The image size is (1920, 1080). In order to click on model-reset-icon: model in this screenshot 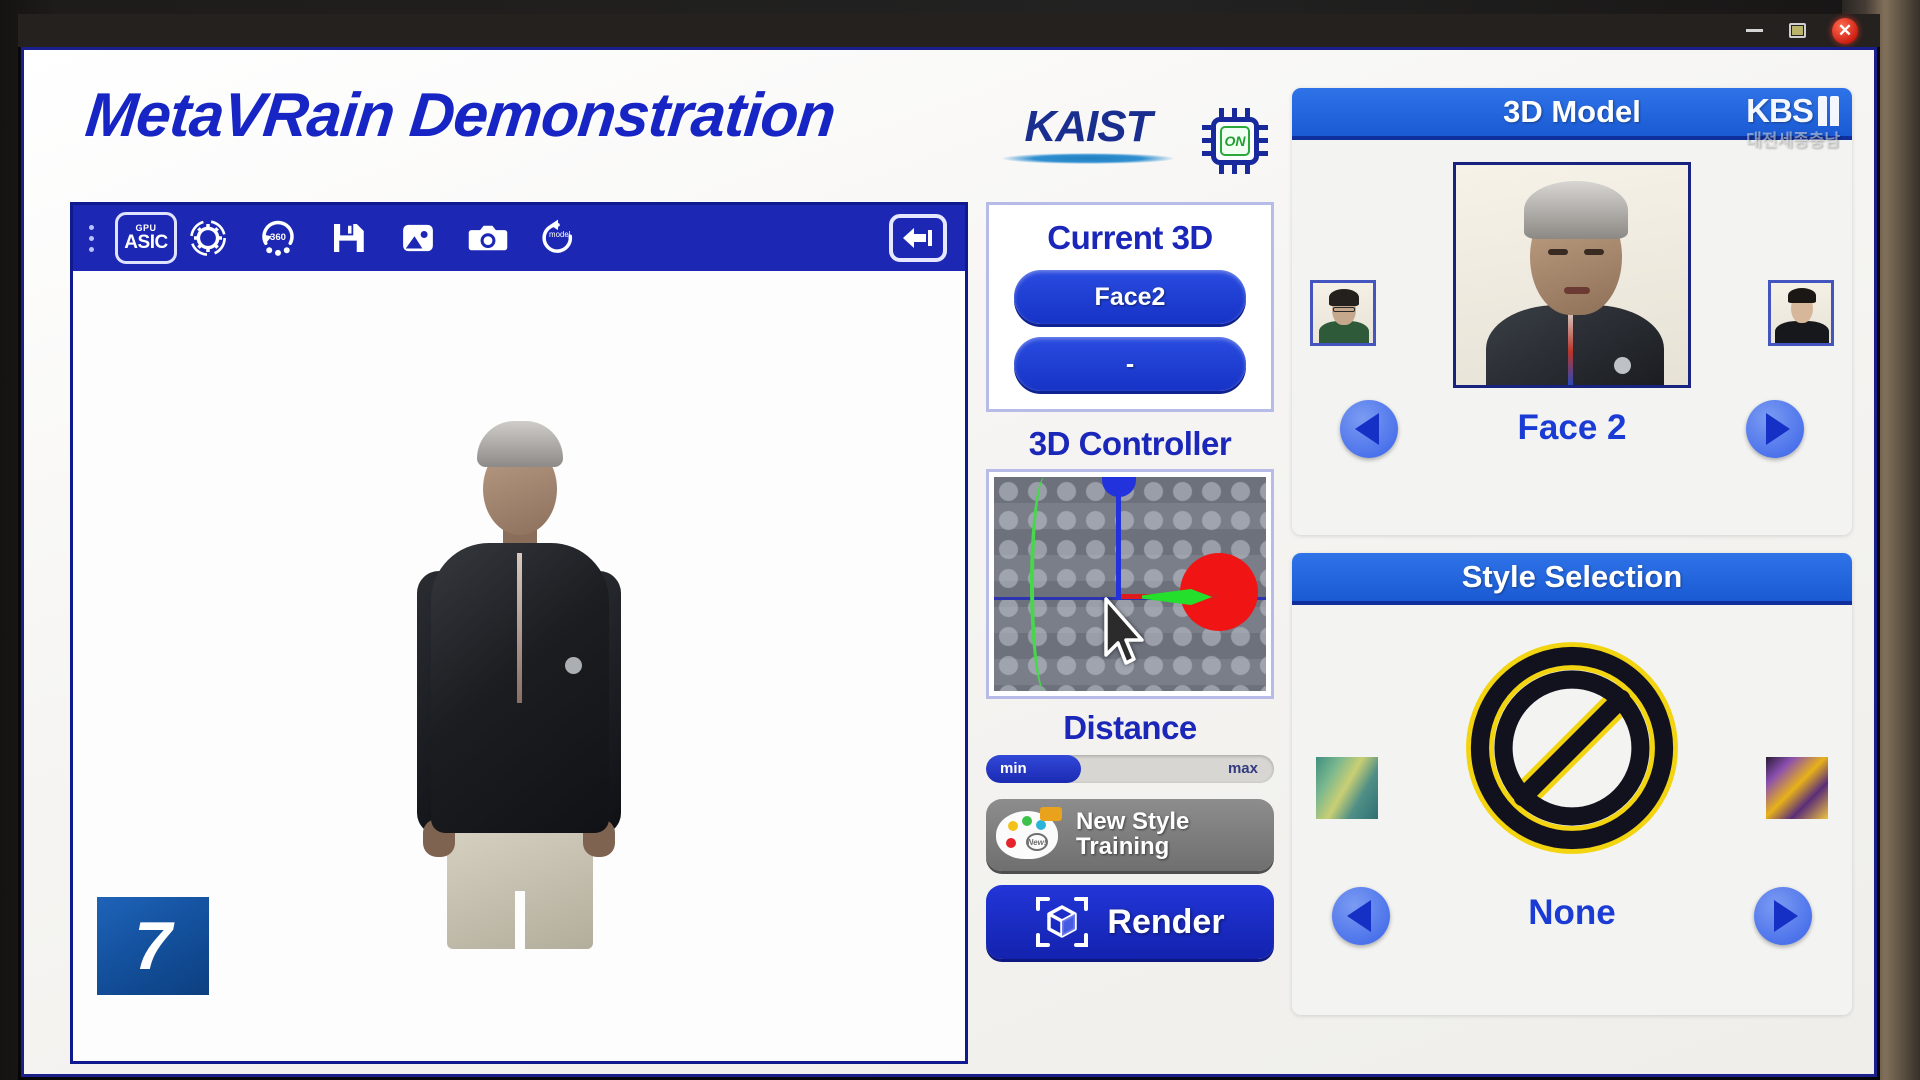, I will do `click(557, 236)`.